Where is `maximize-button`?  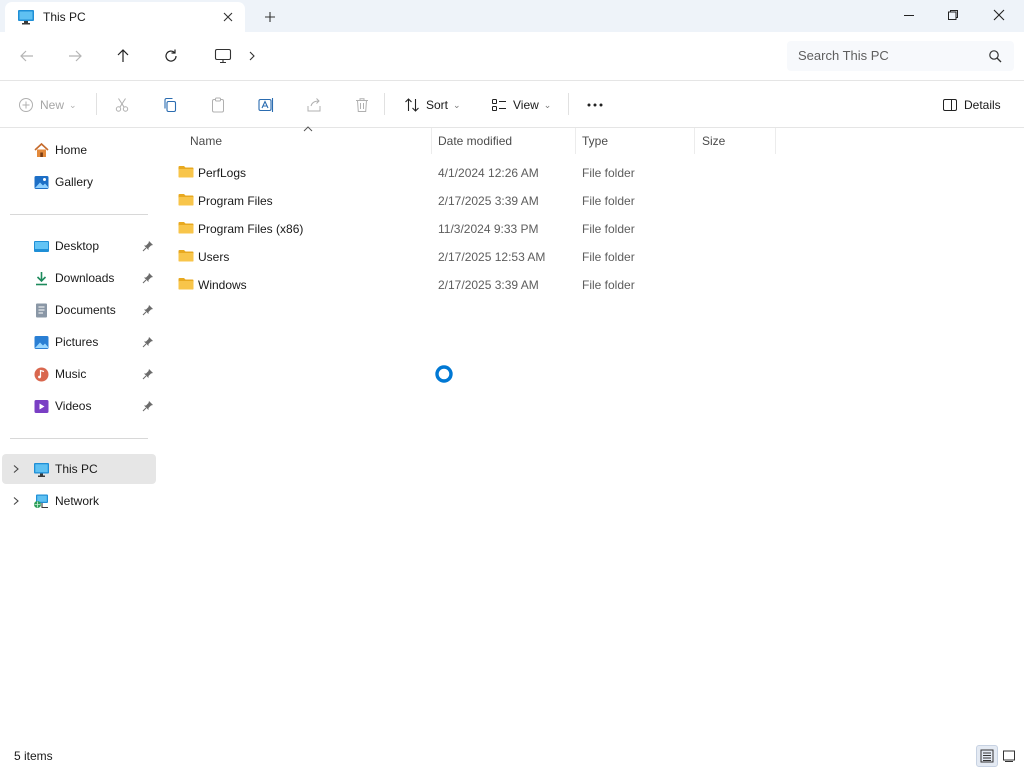
maximize-button is located at coordinates (953, 15).